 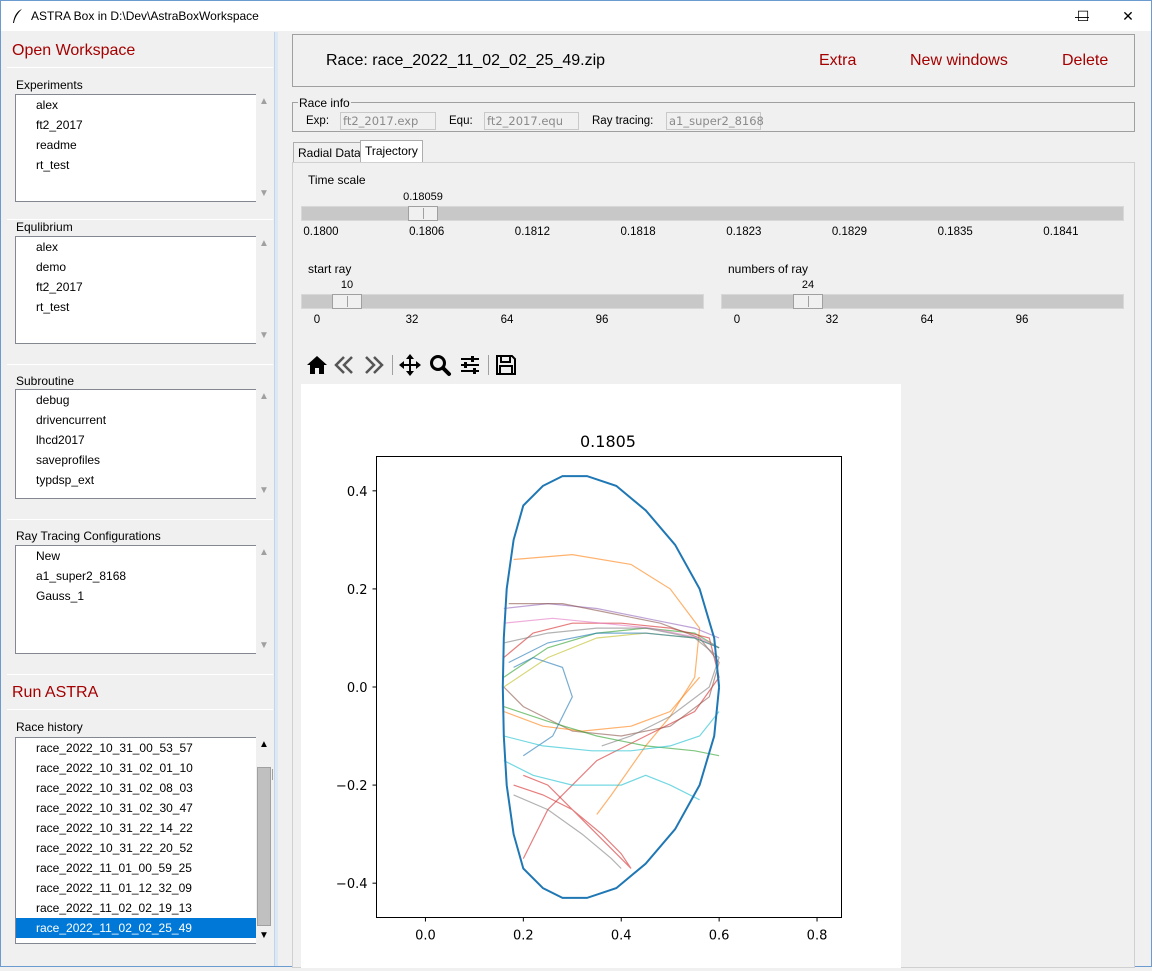 I want to click on numbers-of-ray-slider-thumb, so click(x=808, y=301).